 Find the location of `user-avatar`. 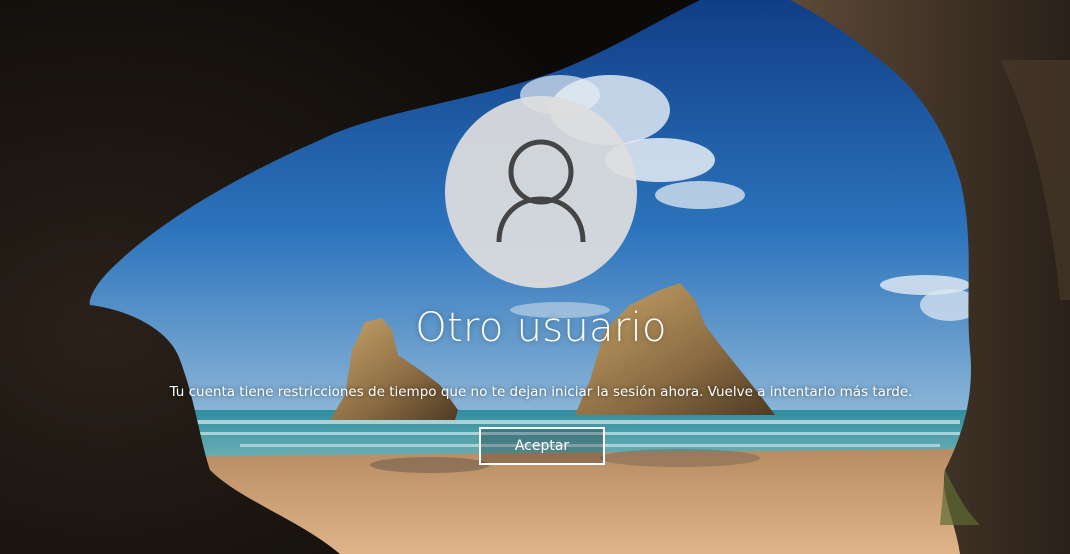

user-avatar is located at coordinates (541, 192).